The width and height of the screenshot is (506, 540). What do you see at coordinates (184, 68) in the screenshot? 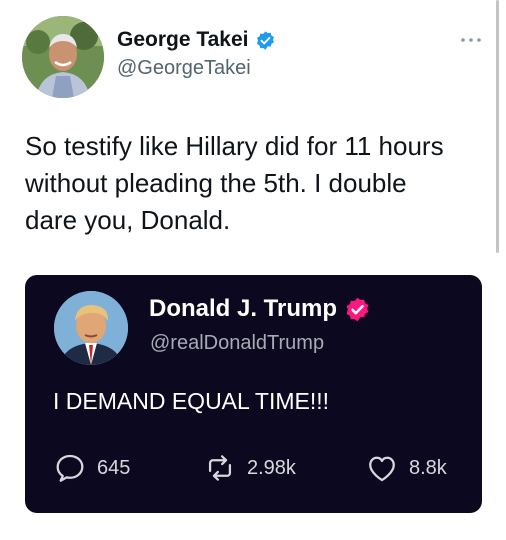
I see `author-handle: @GeorgeTakei` at bounding box center [184, 68].